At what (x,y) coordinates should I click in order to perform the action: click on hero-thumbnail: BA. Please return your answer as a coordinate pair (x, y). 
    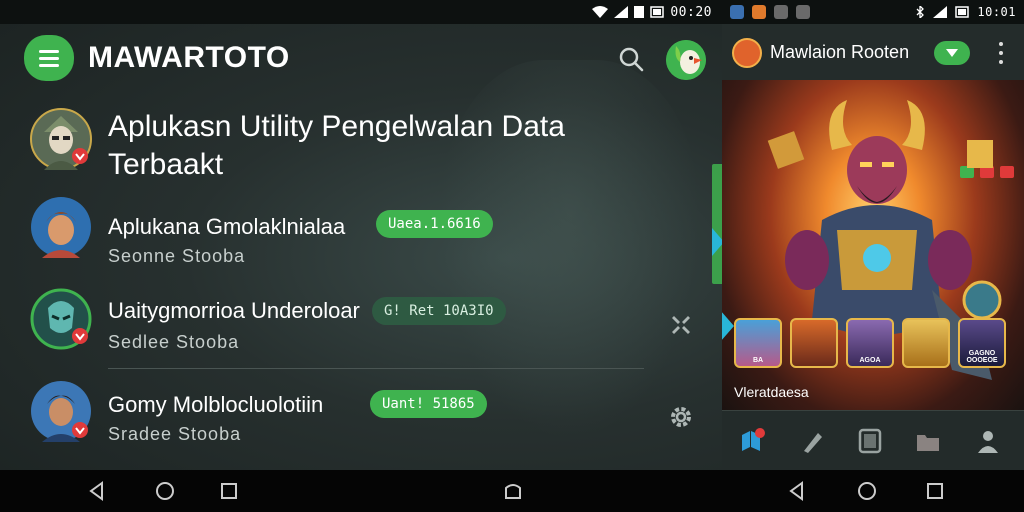
    Looking at the image, I should click on (758, 343).